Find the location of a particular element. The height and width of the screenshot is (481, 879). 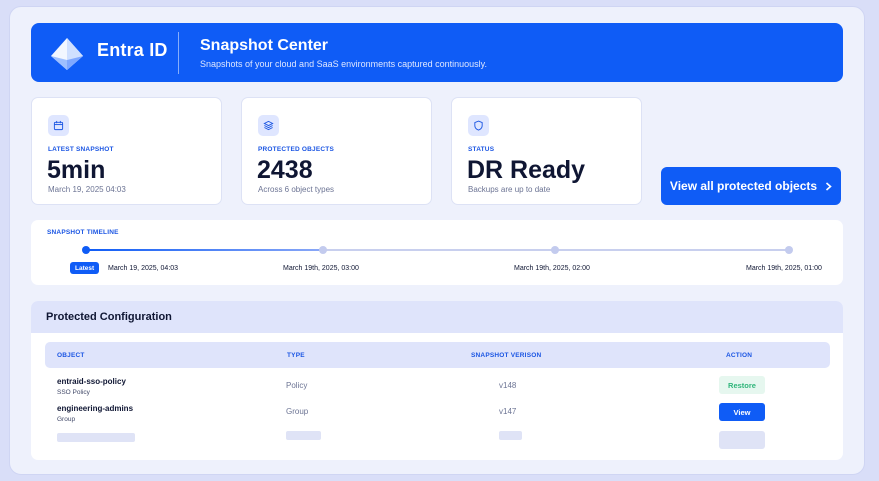

object-type: Policy is located at coordinates (297, 385).